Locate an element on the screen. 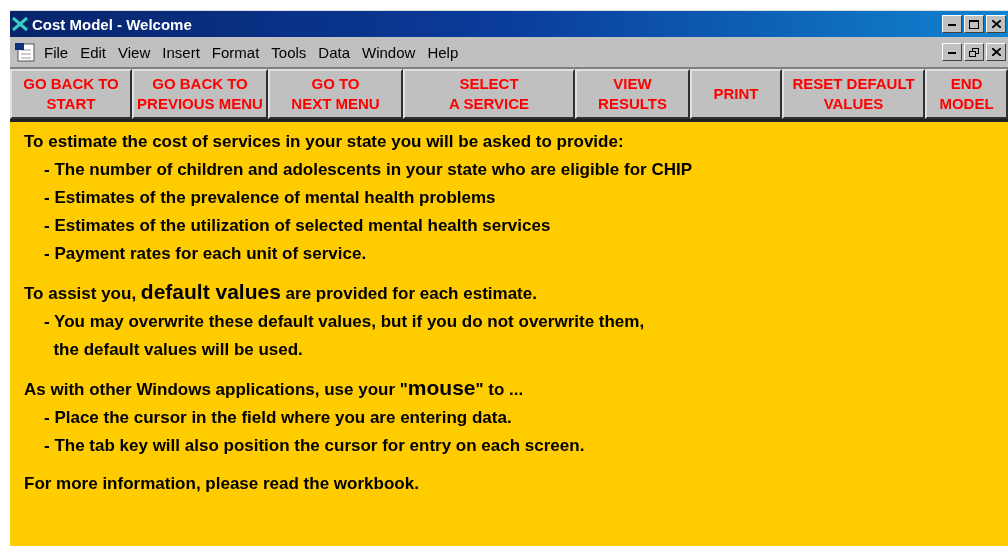 Image resolution: width=1008 pixels, height=546 pixels. instruction-heading: For more information, please read the workbook. is located at coordinates (222, 484).